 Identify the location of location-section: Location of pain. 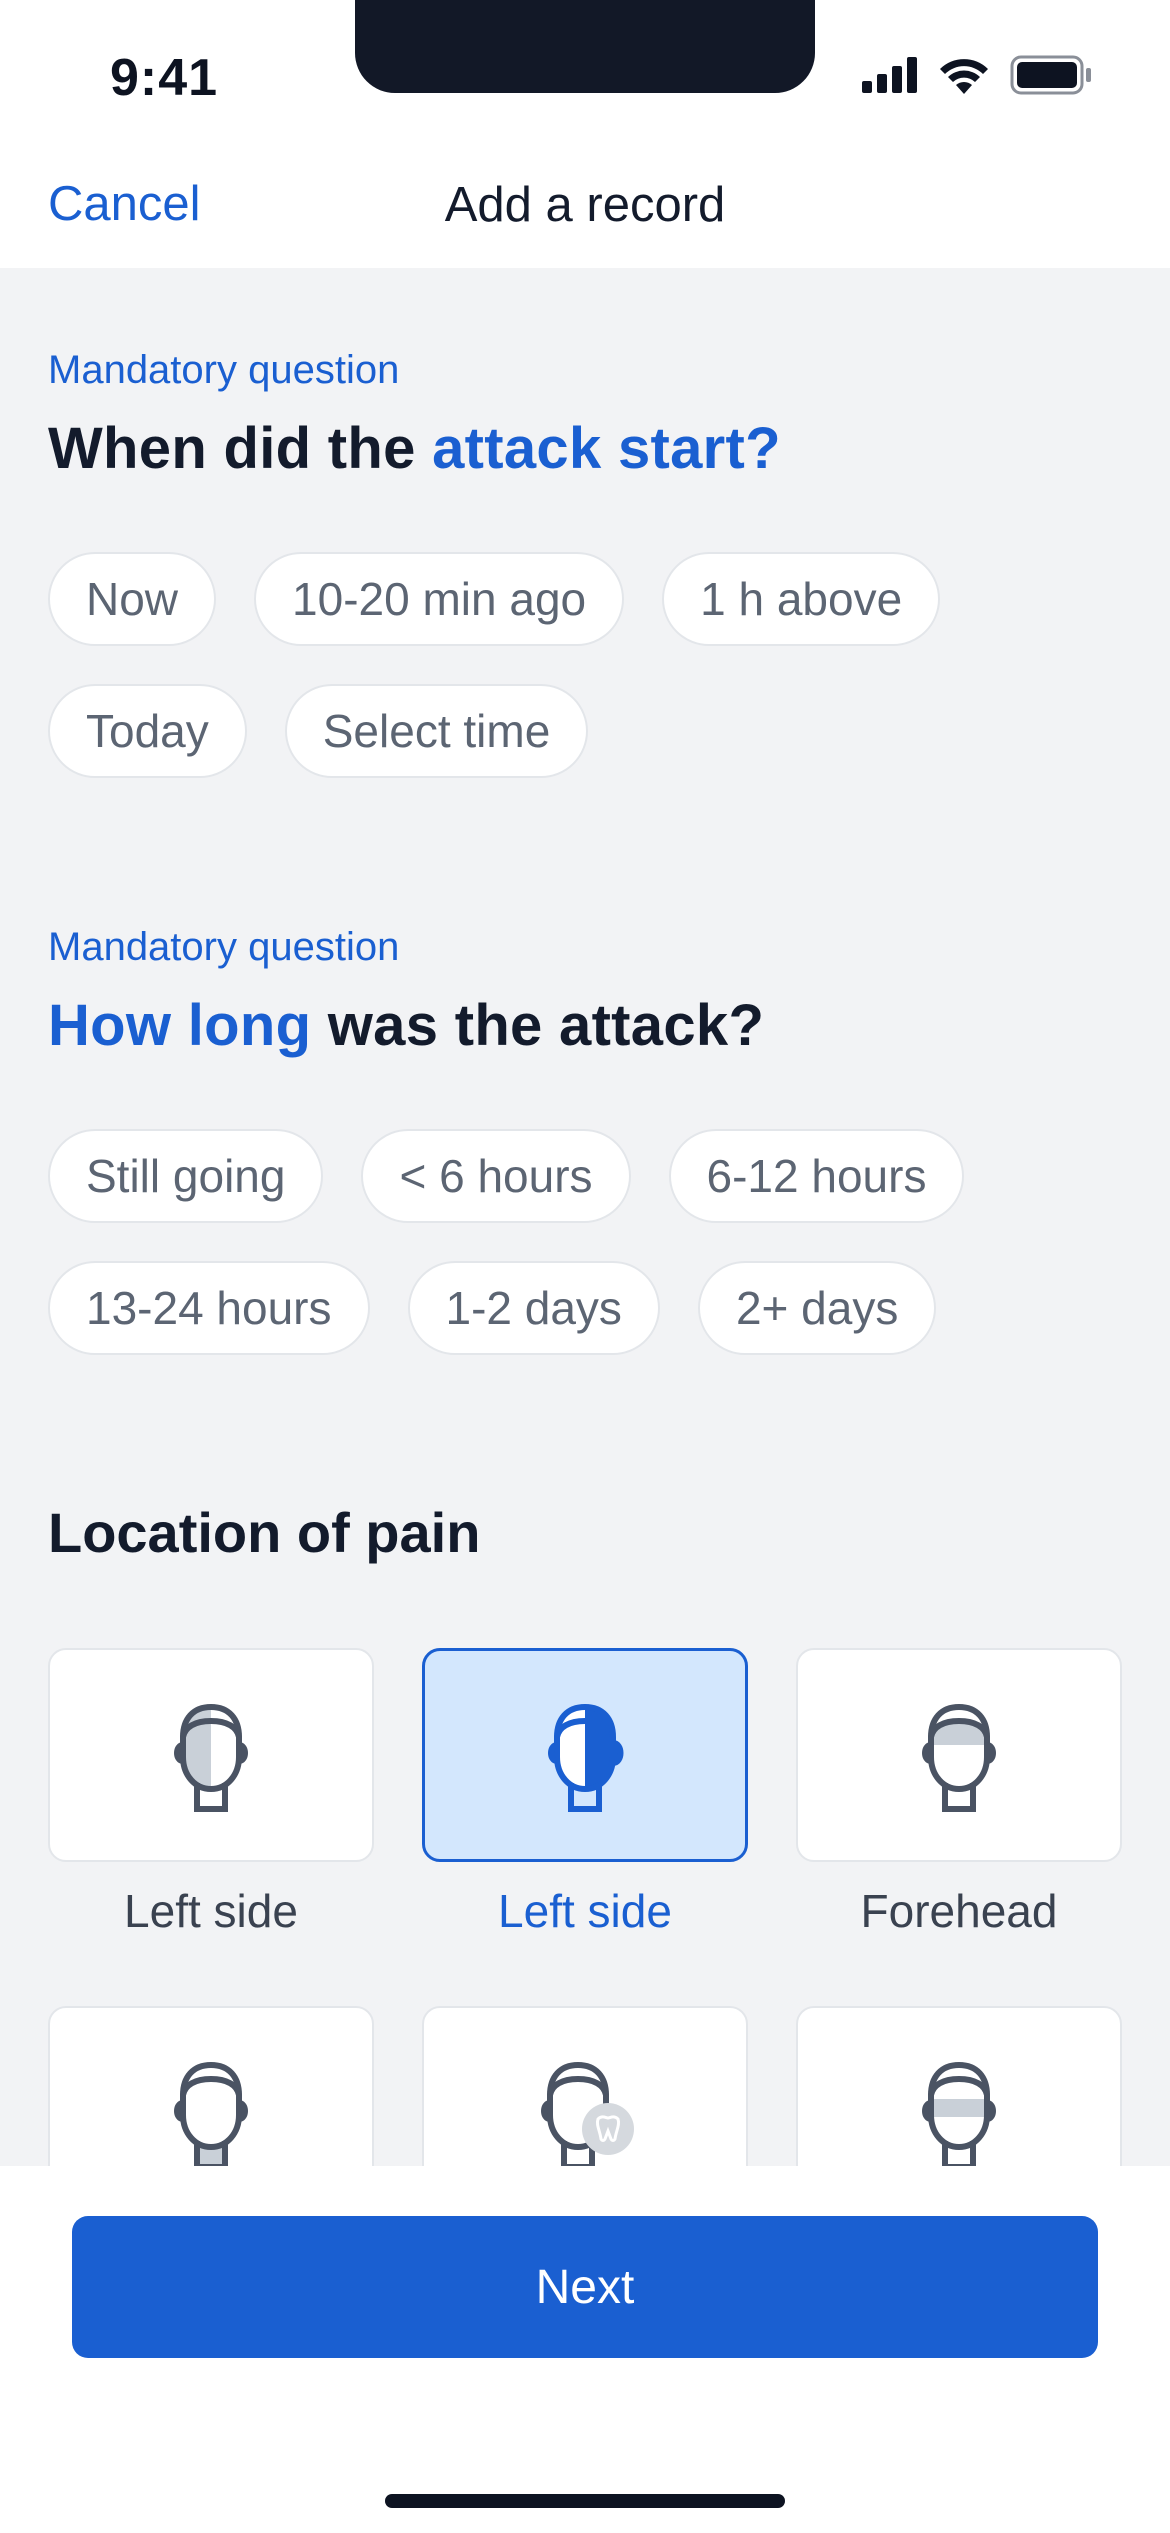
(588, 1532).